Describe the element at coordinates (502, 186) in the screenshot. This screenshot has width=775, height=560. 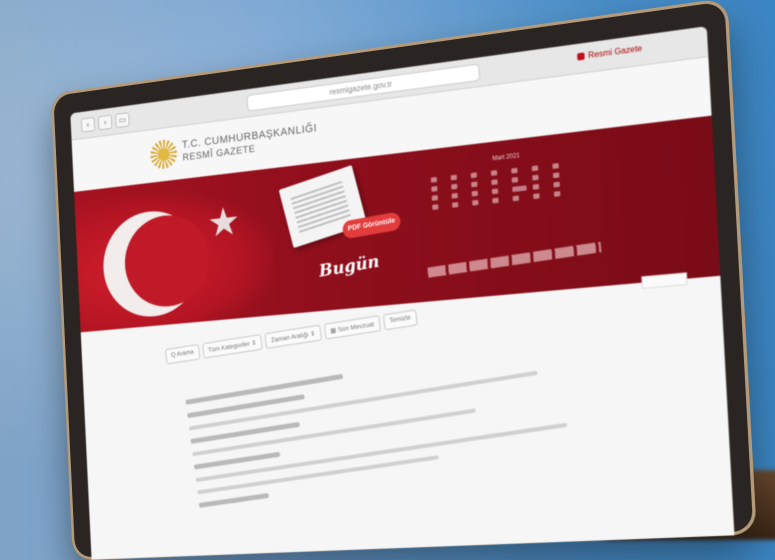
I see `calendar-grid` at that location.